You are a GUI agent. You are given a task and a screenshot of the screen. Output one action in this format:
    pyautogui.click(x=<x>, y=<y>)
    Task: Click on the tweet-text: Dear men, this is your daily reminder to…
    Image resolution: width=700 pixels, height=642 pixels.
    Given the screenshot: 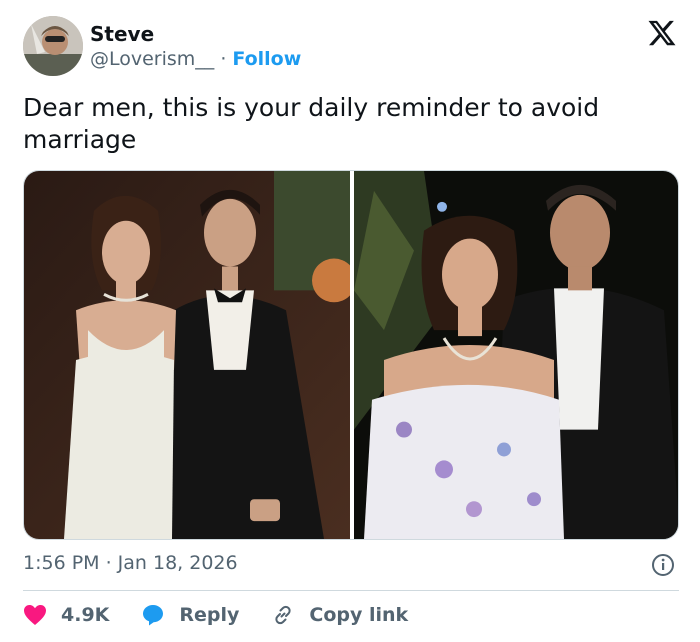 What is the action you would take?
    pyautogui.click(x=311, y=123)
    